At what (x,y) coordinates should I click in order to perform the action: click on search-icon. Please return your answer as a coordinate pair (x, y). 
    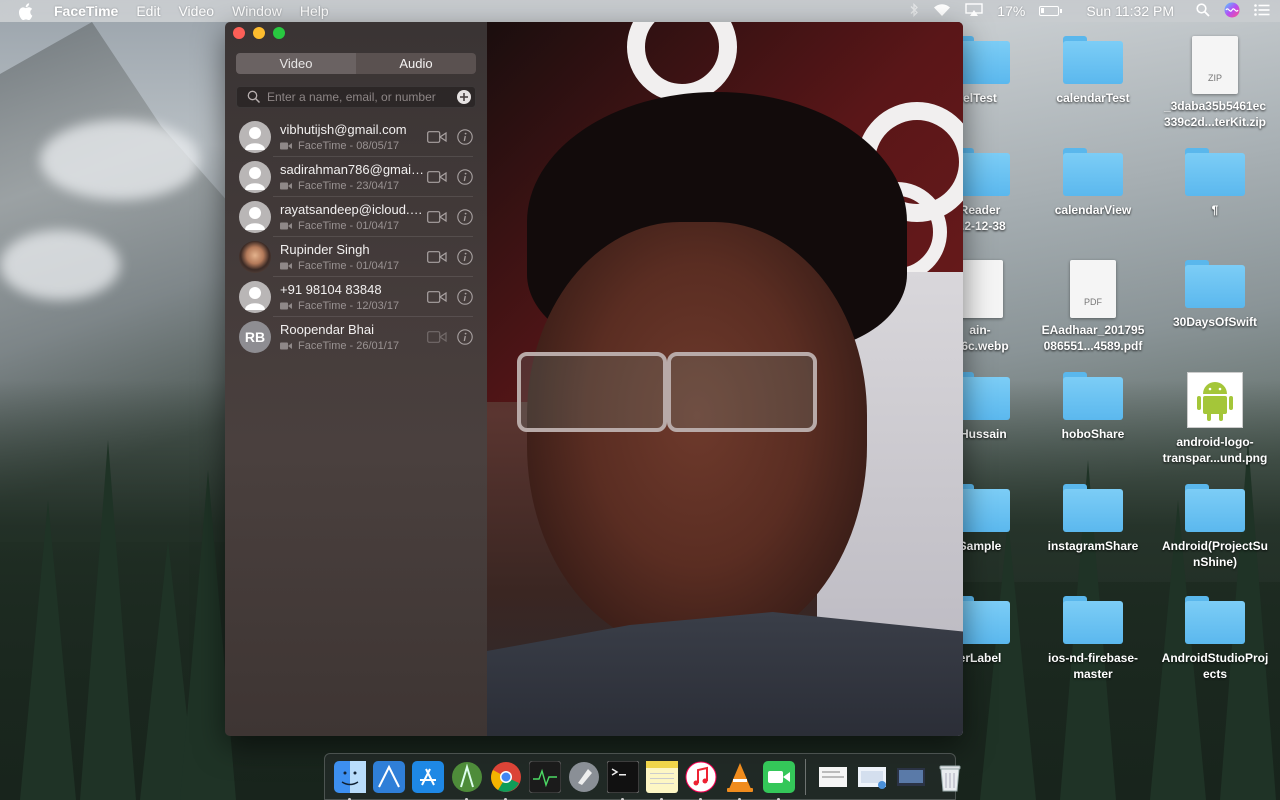
    Looking at the image, I should click on (254, 97).